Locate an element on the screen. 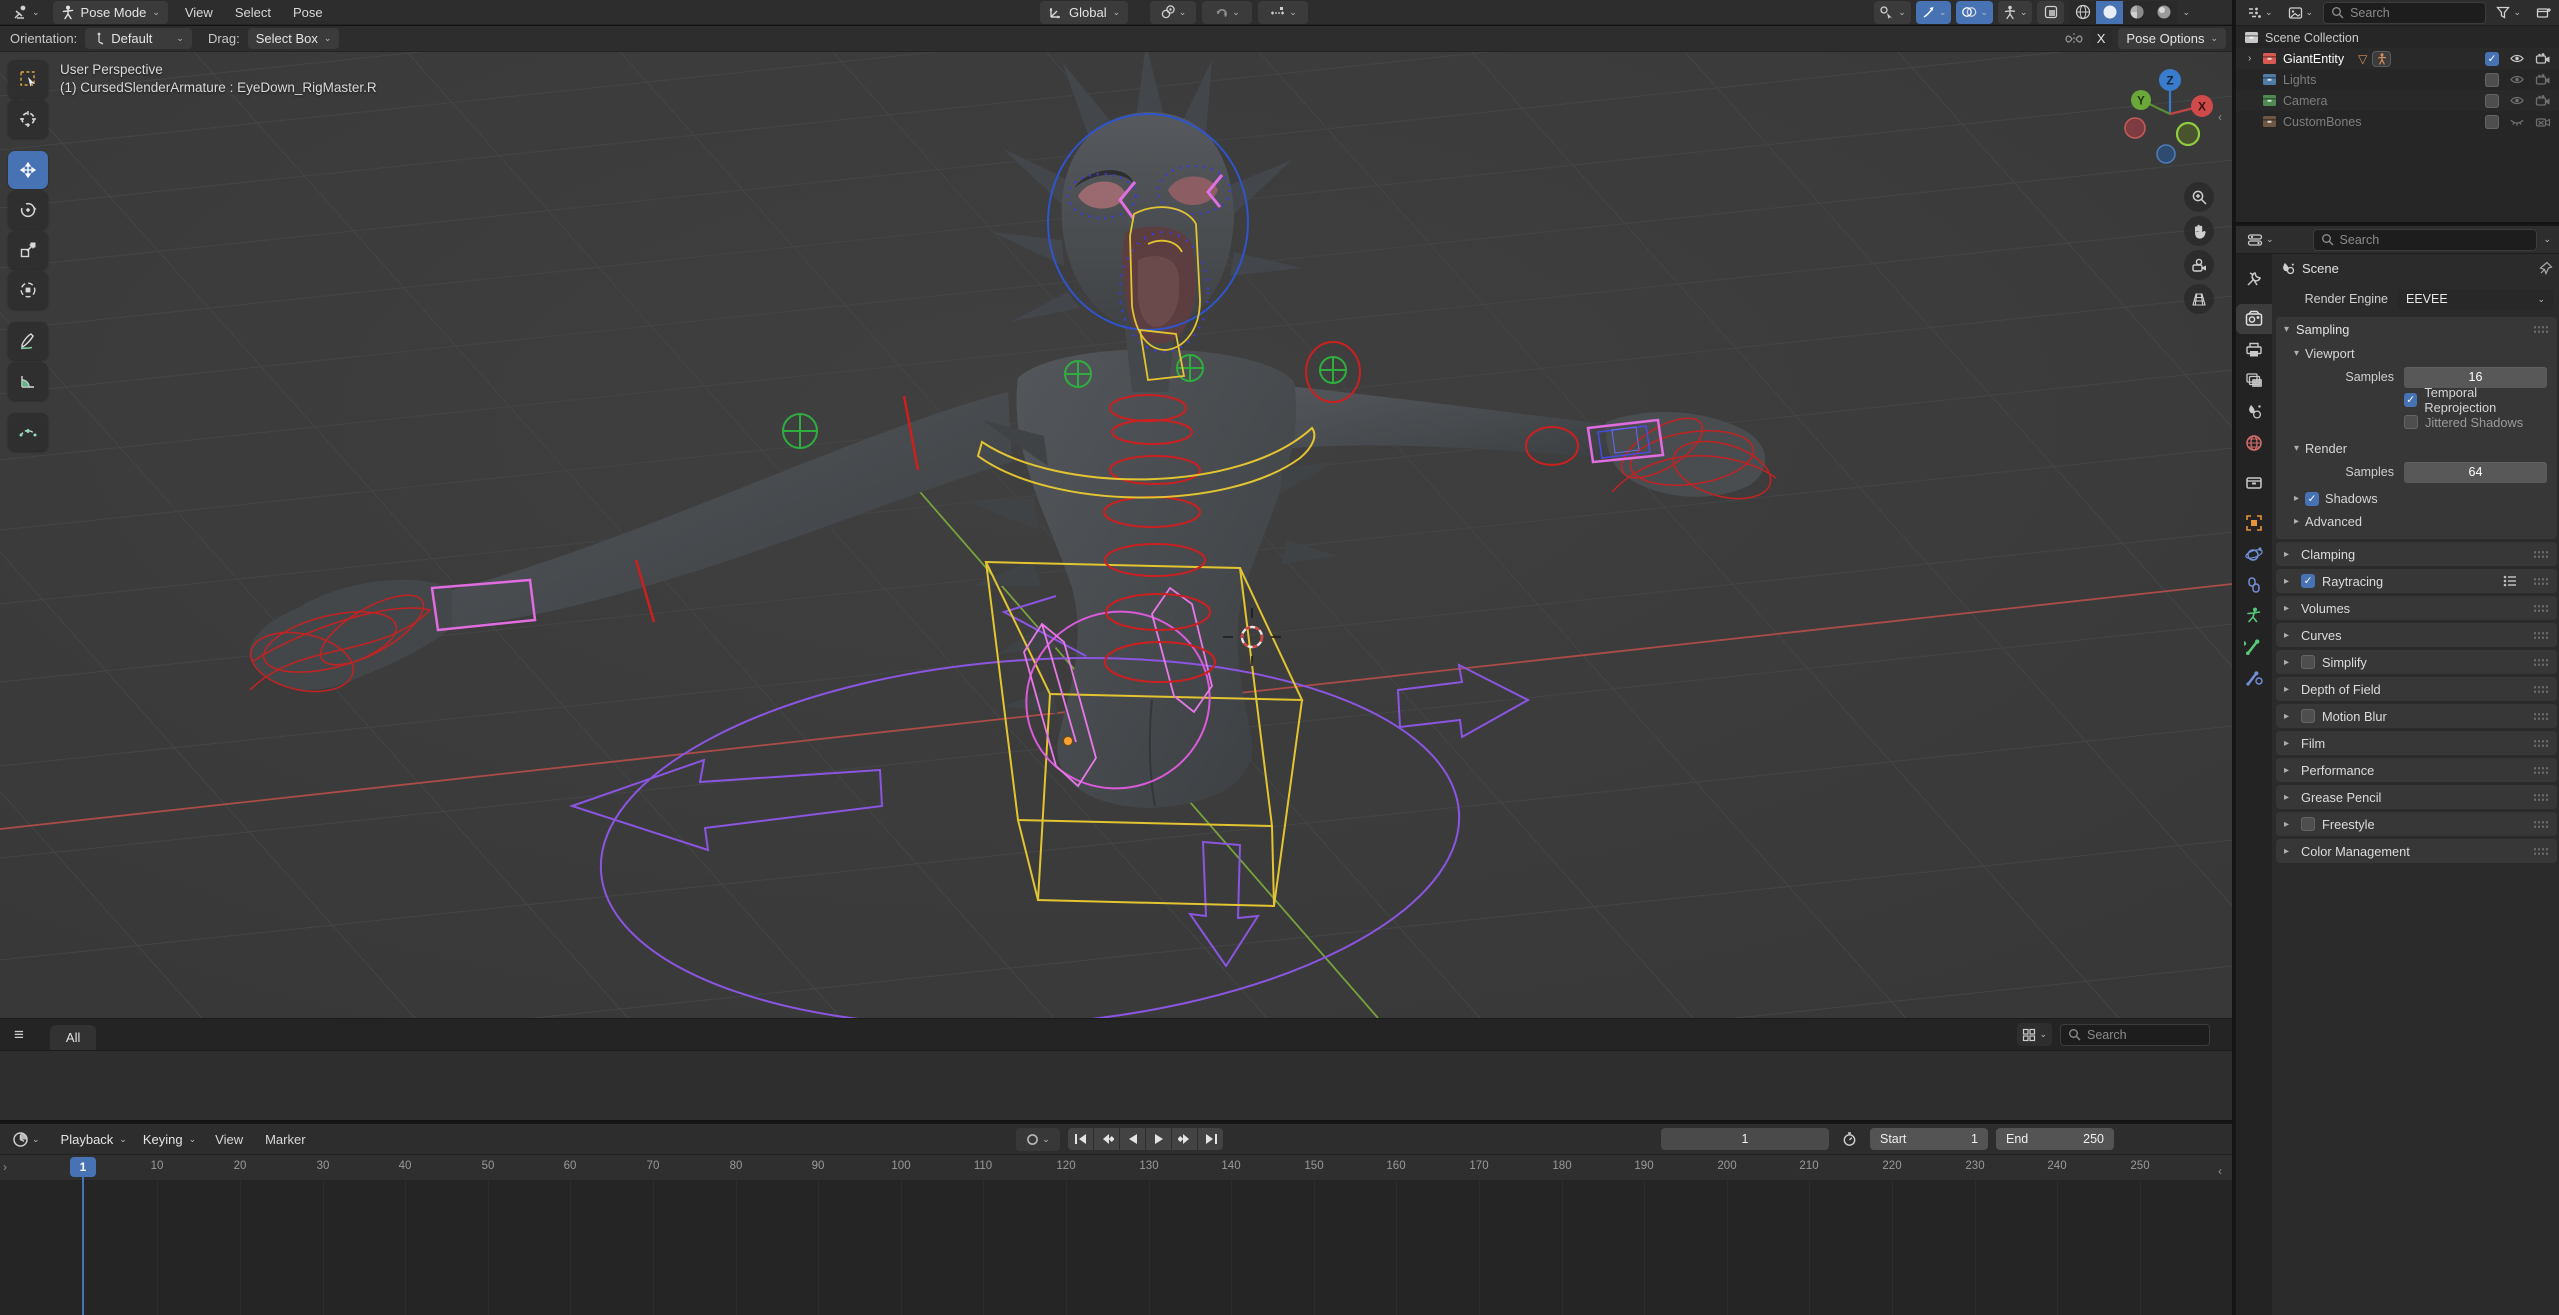 Image resolution: width=2559 pixels, height=1315 pixels. subpanel-render-header: ▾ Render is located at coordinates (2416, 448).